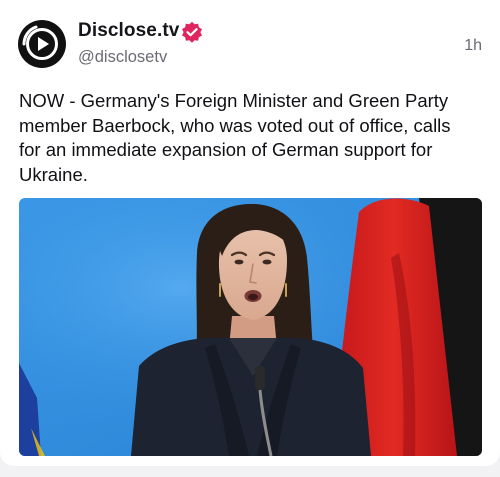 Image resolution: width=500 pixels, height=477 pixels. What do you see at coordinates (192, 32) in the screenshot?
I see `verified-badge-icon` at bounding box center [192, 32].